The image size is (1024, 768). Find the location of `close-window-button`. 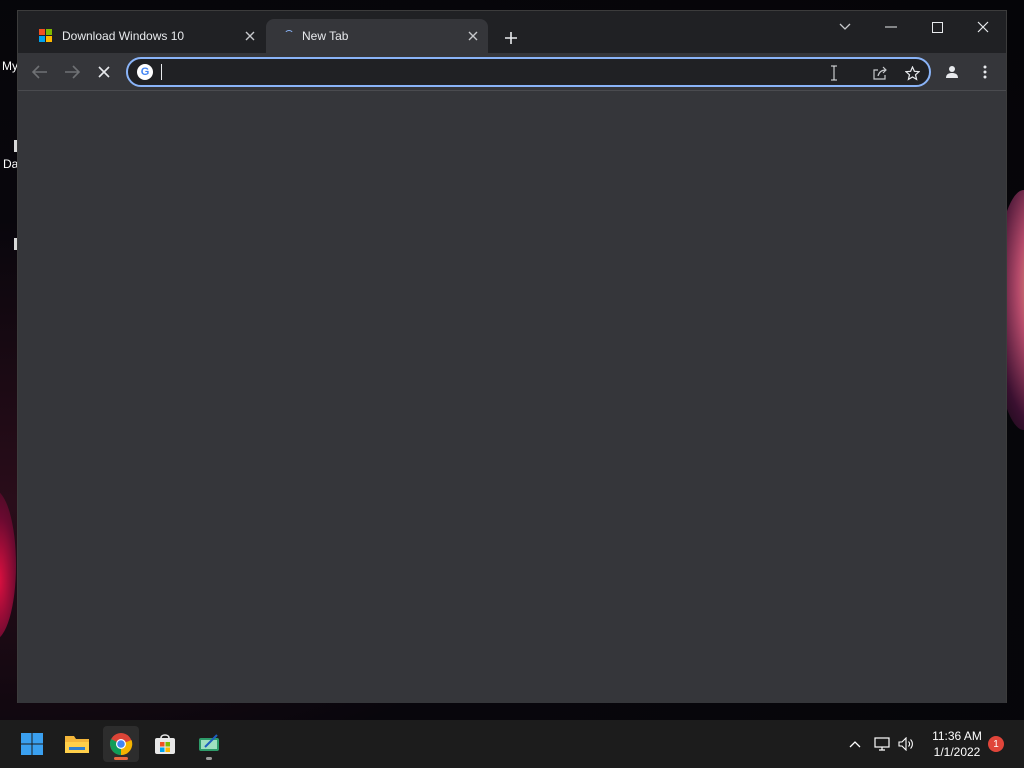

close-window-button is located at coordinates (983, 27).